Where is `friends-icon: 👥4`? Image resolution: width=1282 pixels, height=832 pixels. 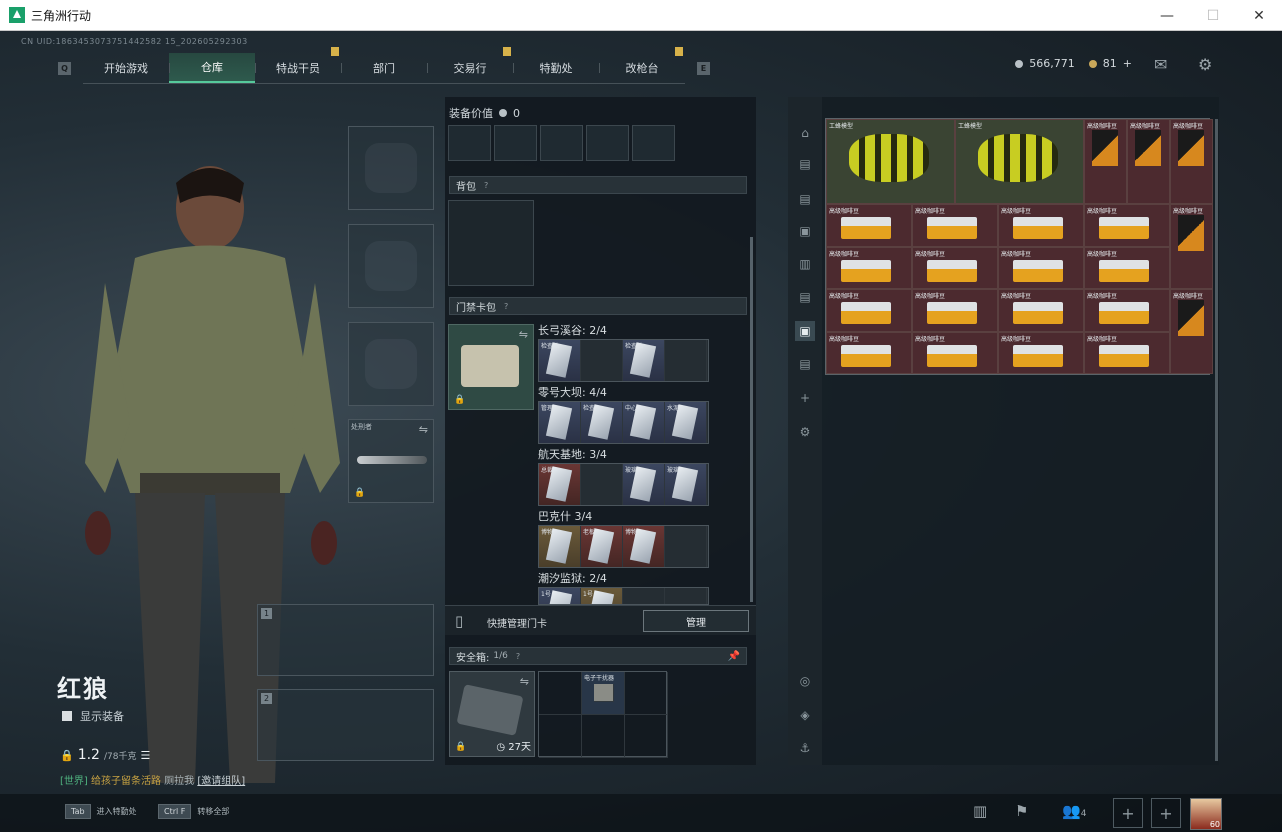 friends-icon: 👥4 is located at coordinates (1074, 811).